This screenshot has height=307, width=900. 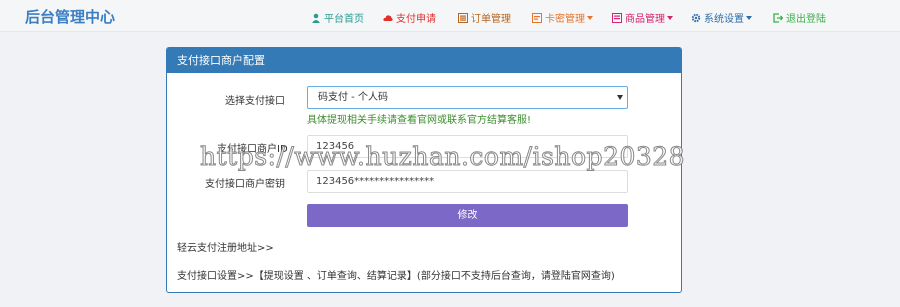 I want to click on register-link: 轻云支付注册地址>>, so click(x=225, y=246).